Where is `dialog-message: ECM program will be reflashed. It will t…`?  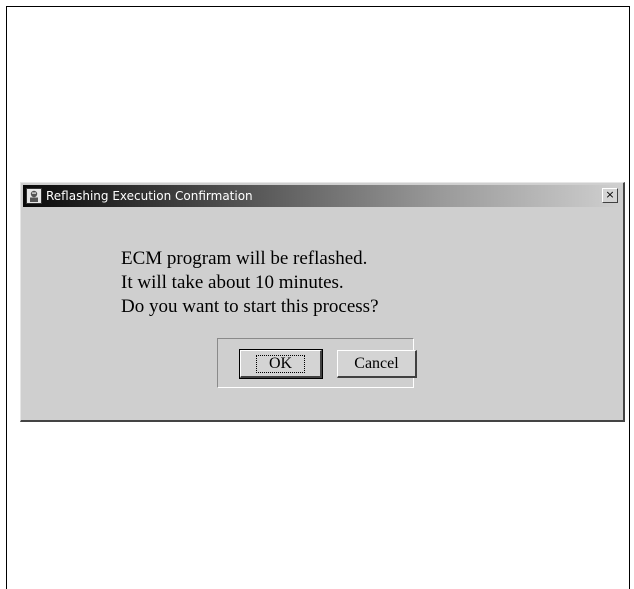 dialog-message: ECM program will be reflashed. It will t… is located at coordinates (250, 283).